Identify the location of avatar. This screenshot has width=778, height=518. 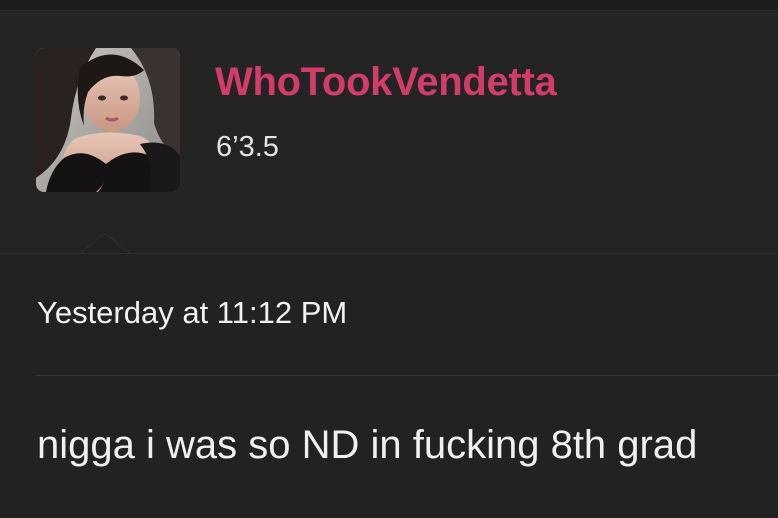
(108, 120).